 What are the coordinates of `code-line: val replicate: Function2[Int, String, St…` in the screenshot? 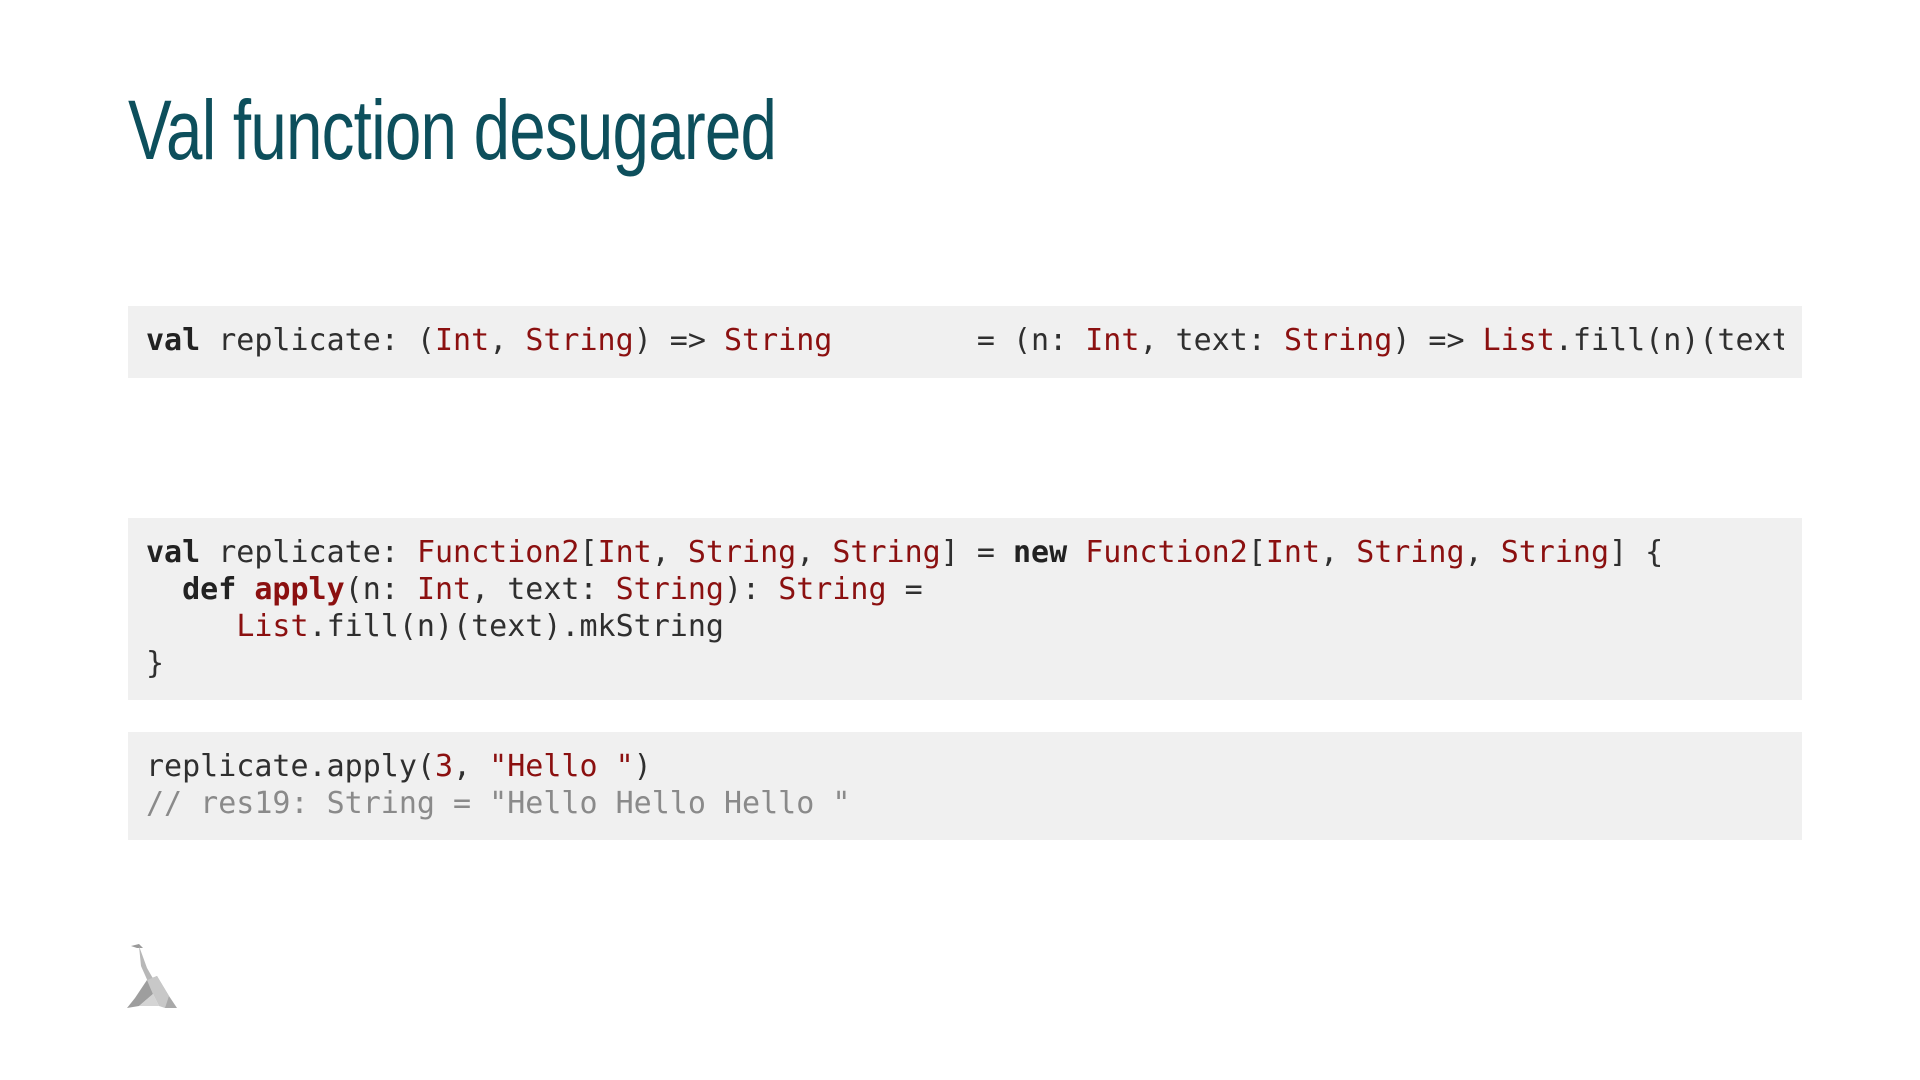 It's located at (965, 552).